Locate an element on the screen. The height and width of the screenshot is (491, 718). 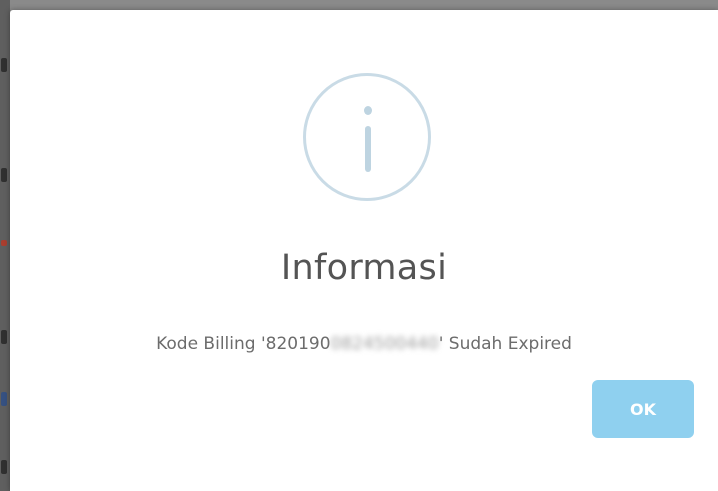
info-icon is located at coordinates (367, 137).